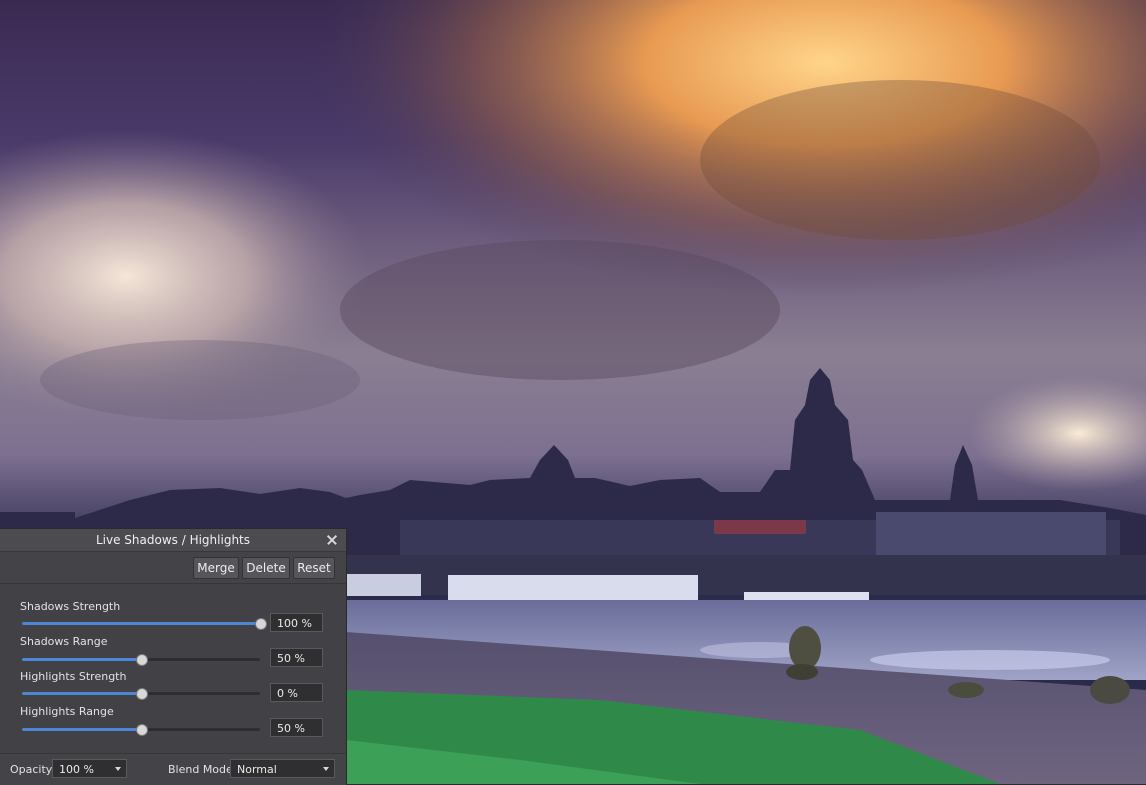 This screenshot has width=1146, height=785. I want to click on opacity-dropdown: 100 %, so click(89, 768).